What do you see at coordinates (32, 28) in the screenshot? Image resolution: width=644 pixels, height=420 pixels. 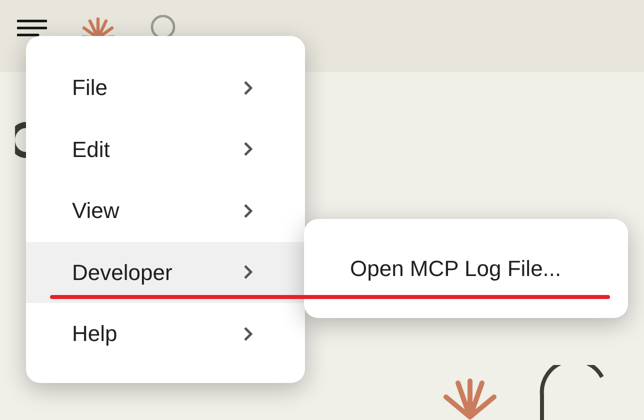 I see `menu-icon` at bounding box center [32, 28].